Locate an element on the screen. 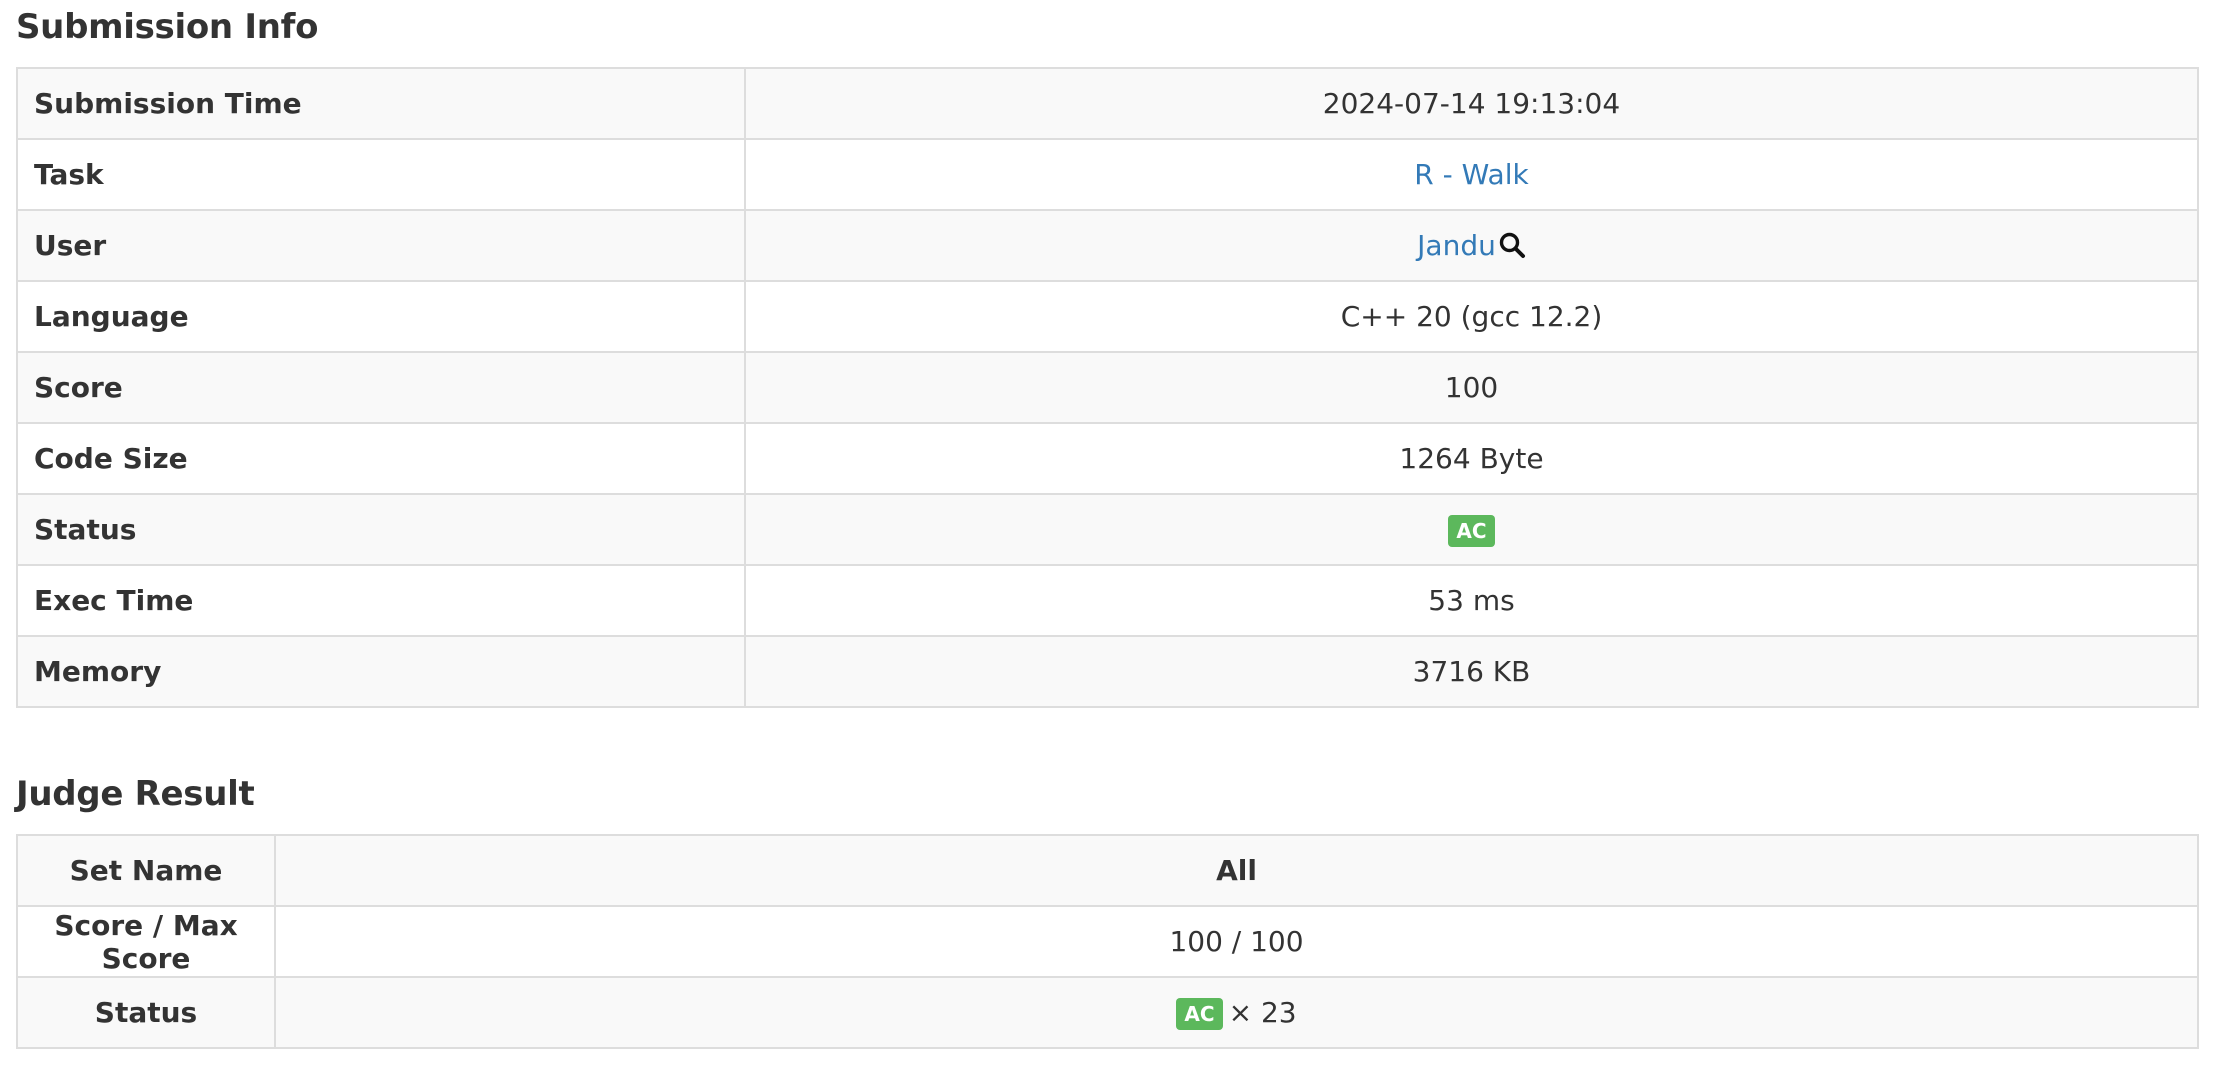 Image resolution: width=2214 pixels, height=1078 pixels. set-name-label: Set Name is located at coordinates (146, 870).